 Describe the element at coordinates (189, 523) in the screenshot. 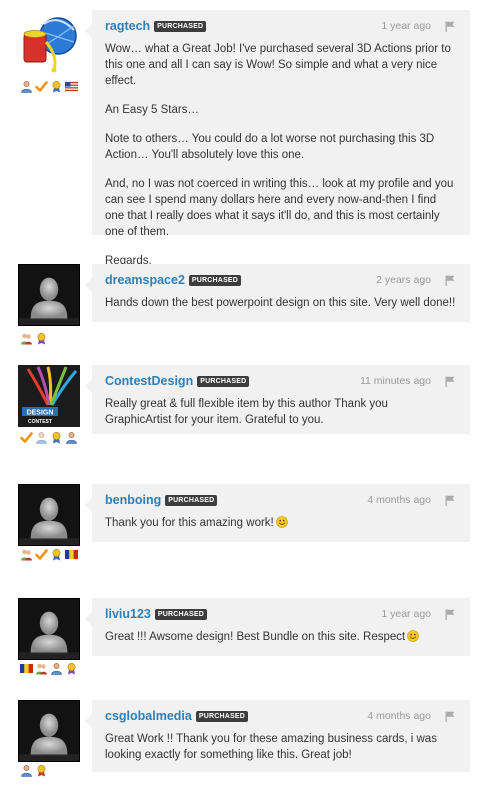

I see `comment-text: Thank you for this amazing work!` at that location.